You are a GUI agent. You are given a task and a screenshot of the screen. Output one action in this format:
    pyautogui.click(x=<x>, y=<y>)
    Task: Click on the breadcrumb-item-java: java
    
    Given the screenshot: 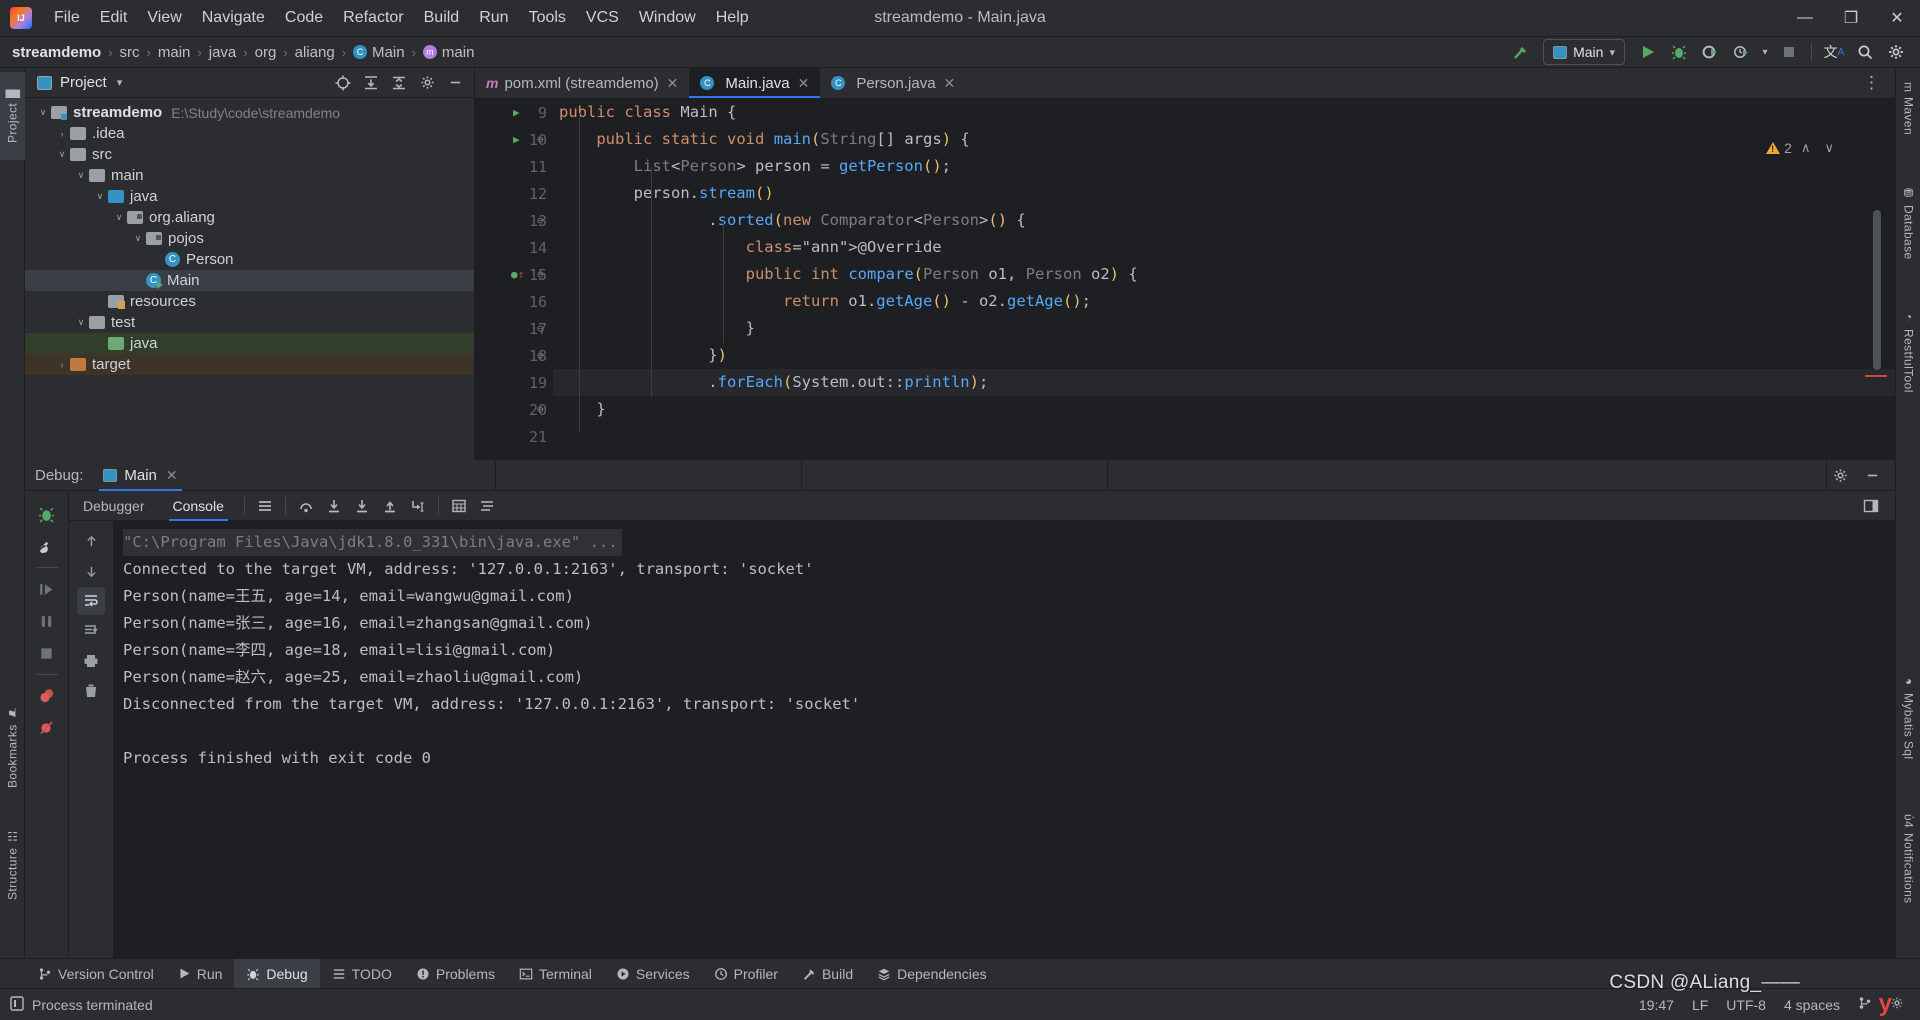 What is the action you would take?
    pyautogui.click(x=223, y=52)
    